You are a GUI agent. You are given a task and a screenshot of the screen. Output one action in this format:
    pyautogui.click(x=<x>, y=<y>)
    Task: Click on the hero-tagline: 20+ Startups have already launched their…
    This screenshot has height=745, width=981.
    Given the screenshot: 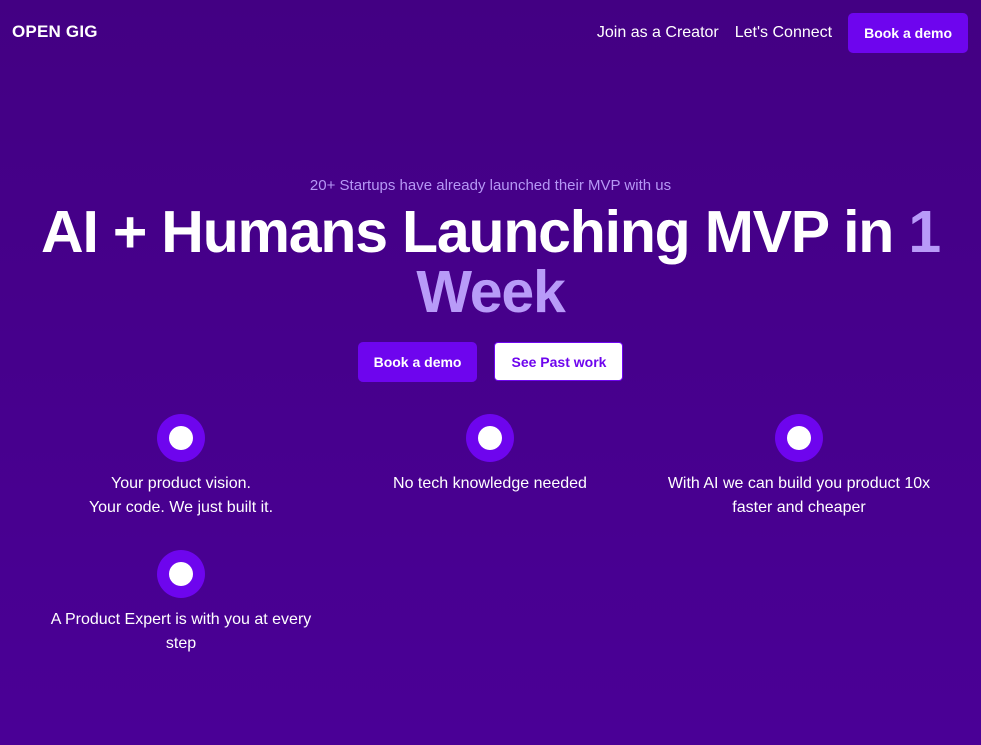 What is the action you would take?
    pyautogui.click(x=490, y=185)
    